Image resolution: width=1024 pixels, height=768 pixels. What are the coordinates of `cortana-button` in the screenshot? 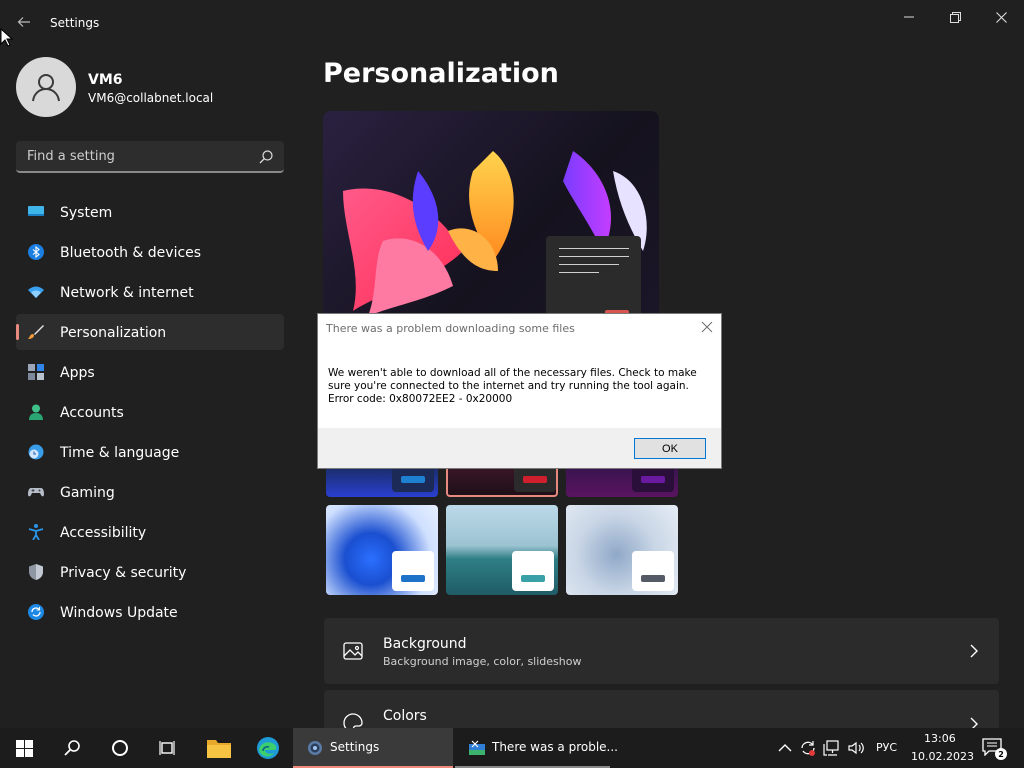 It's located at (120, 748).